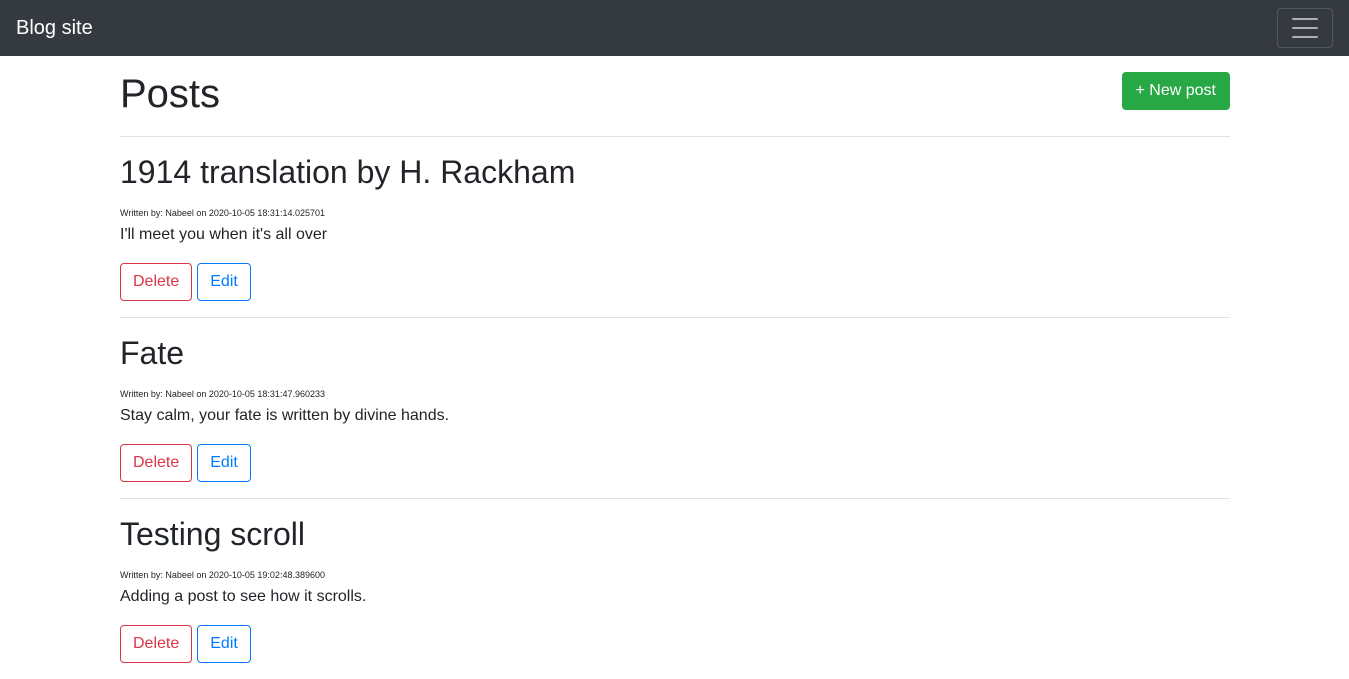 The height and width of the screenshot is (679, 1349). What do you see at coordinates (1175, 91) in the screenshot?
I see `new-post-button: + New post` at bounding box center [1175, 91].